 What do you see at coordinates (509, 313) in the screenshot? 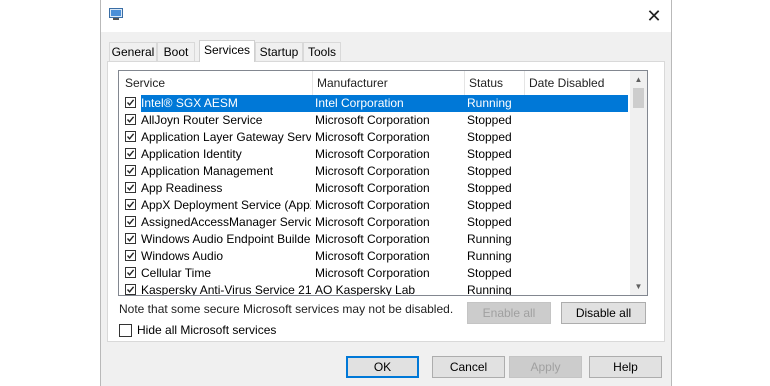
I see `enable-all-button: Enable all` at bounding box center [509, 313].